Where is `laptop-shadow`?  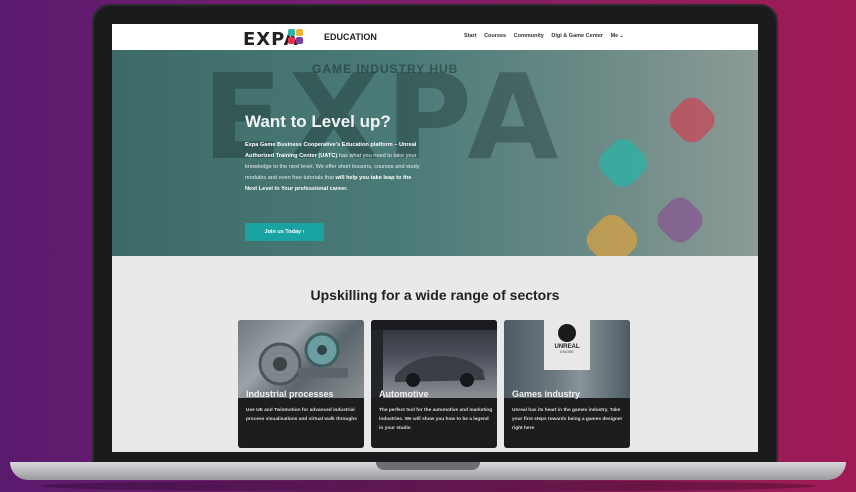
laptop-shadow is located at coordinates (428, 486).